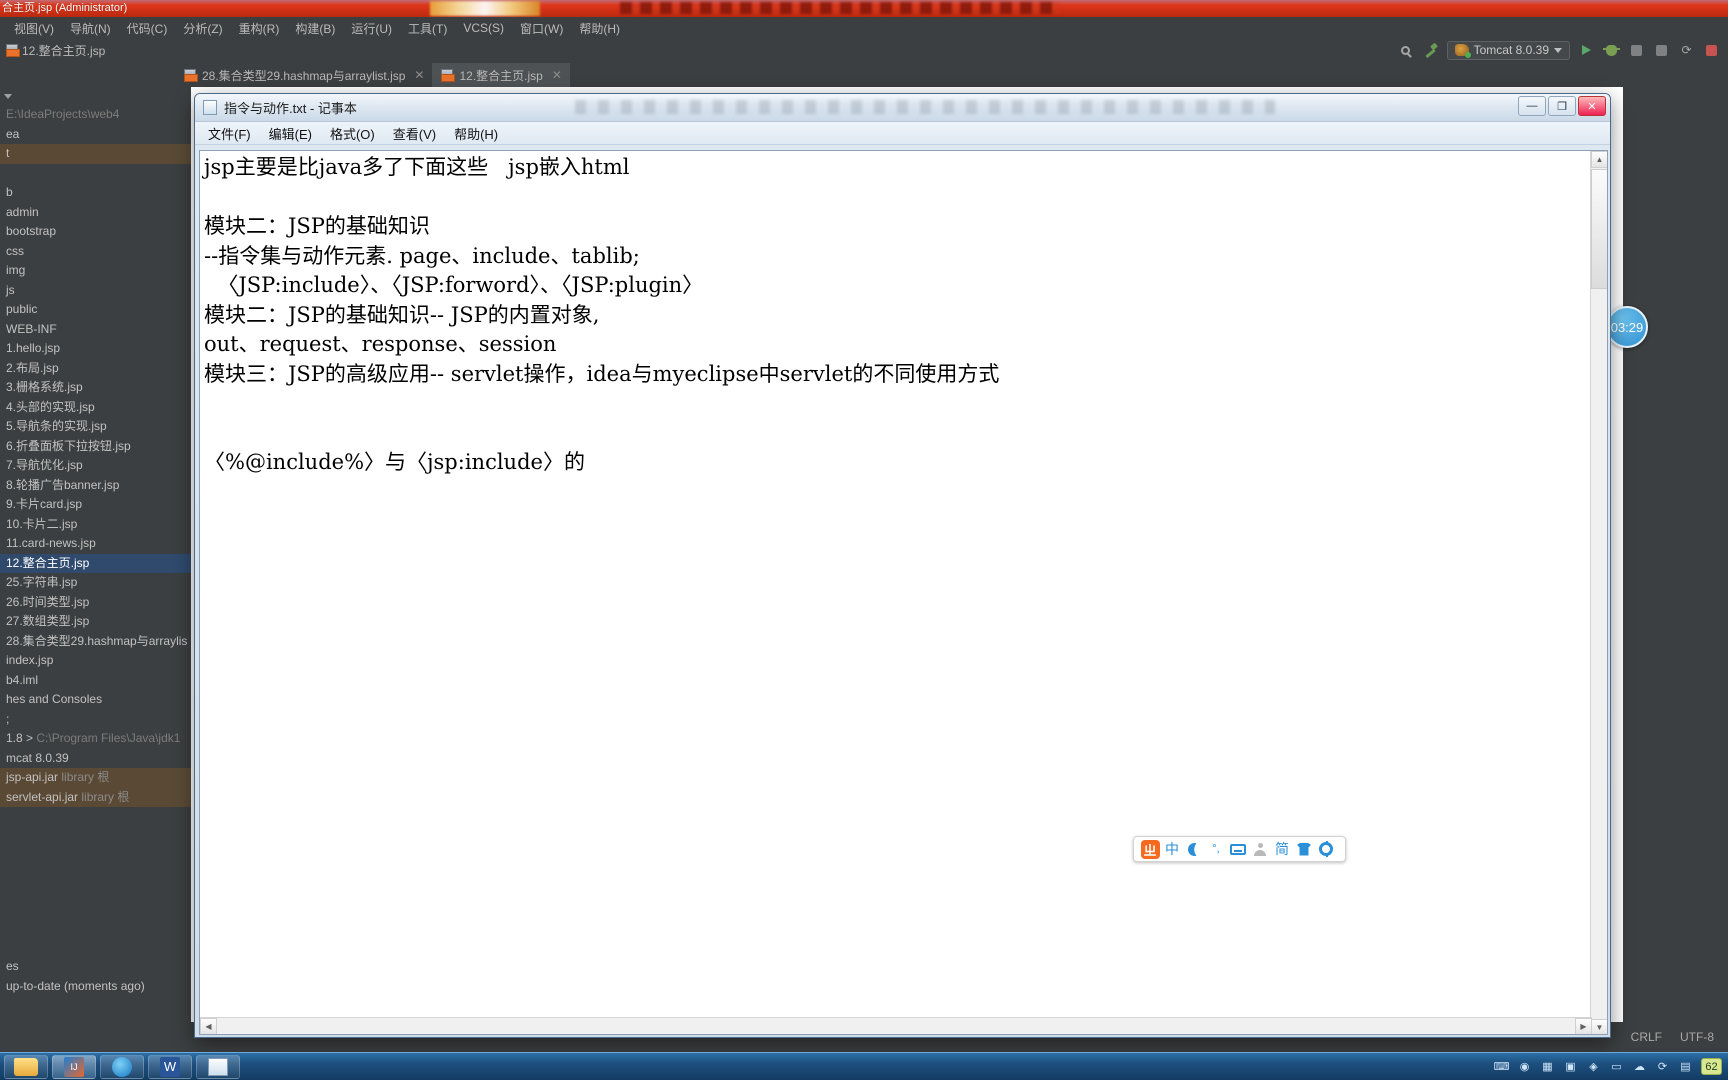 The width and height of the screenshot is (1728, 1080). Describe the element at coordinates (95, 661) in the screenshot. I see `tree-row-index-jsp: index.jsp` at that location.